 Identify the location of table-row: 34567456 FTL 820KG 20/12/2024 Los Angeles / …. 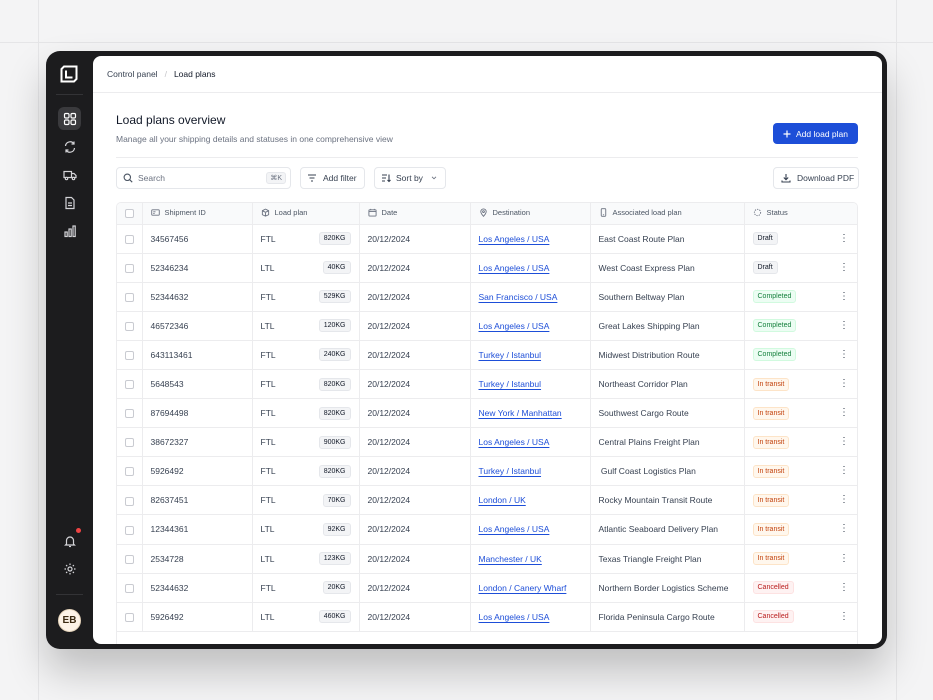
(487, 239).